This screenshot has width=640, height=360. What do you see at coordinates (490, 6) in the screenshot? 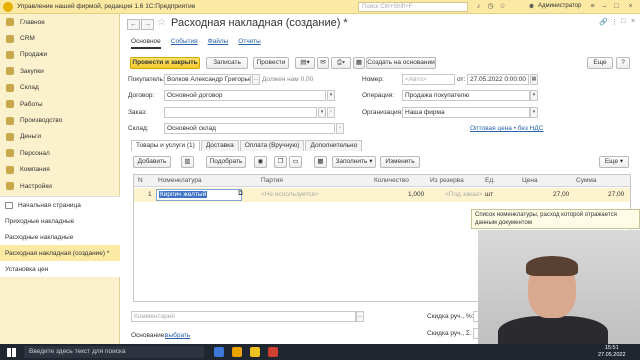
I see `history-icon: ◷` at bounding box center [490, 6].